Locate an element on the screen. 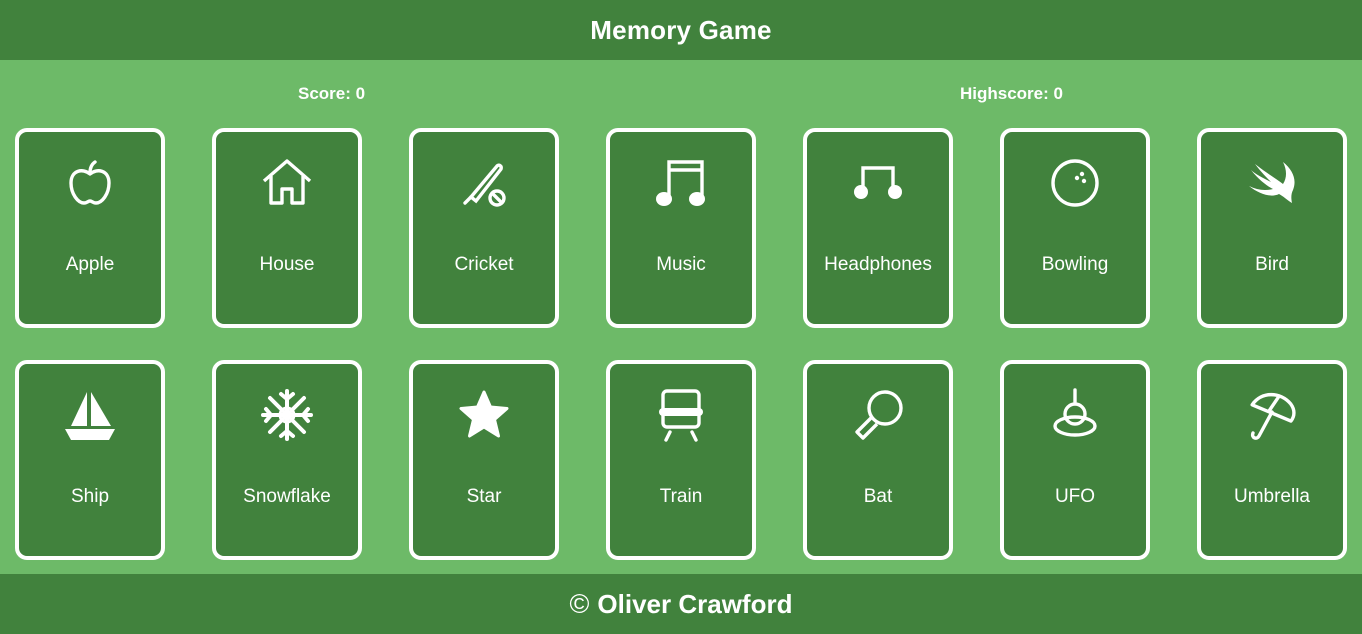  score-bar: Score: 0 Highscore: 0 is located at coordinates (681, 96).